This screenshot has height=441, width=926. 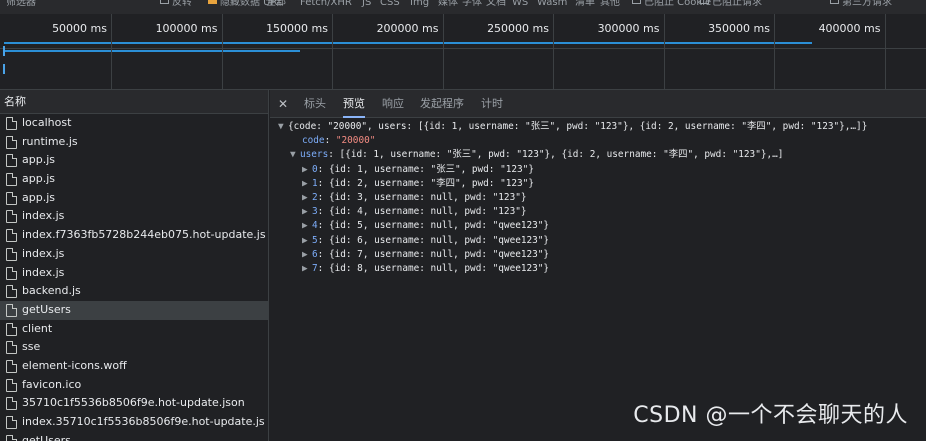 What do you see at coordinates (628, 28) in the screenshot?
I see `timeline-tick-label: 300000 ms` at bounding box center [628, 28].